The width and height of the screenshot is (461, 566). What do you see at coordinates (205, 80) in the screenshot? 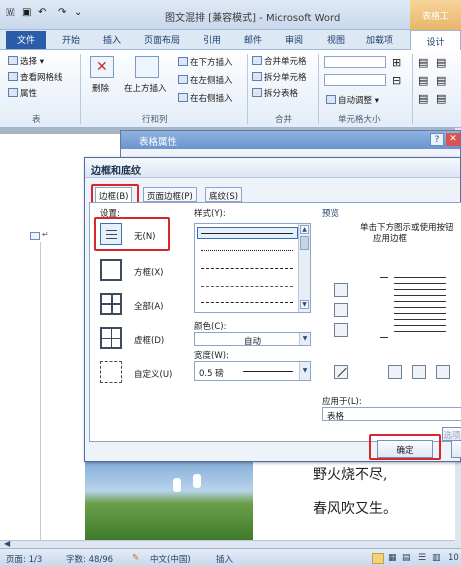
I see `insert-left-button: 在左侧插入` at bounding box center [205, 80].